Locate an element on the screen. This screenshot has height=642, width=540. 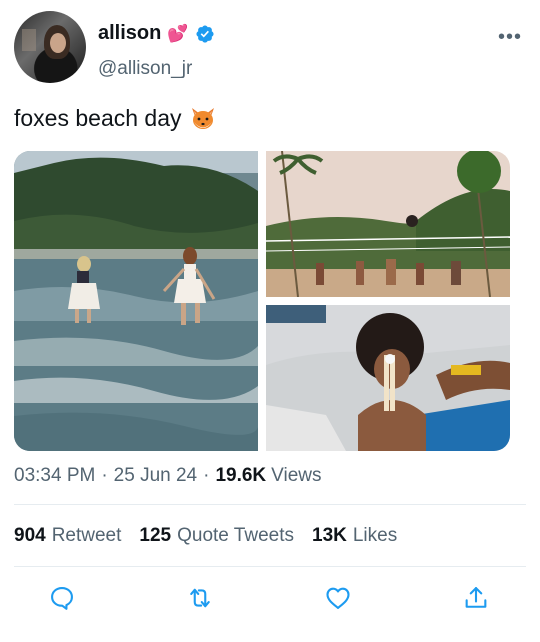
likes-stat: 13K Likes is located at coordinates (354, 536).